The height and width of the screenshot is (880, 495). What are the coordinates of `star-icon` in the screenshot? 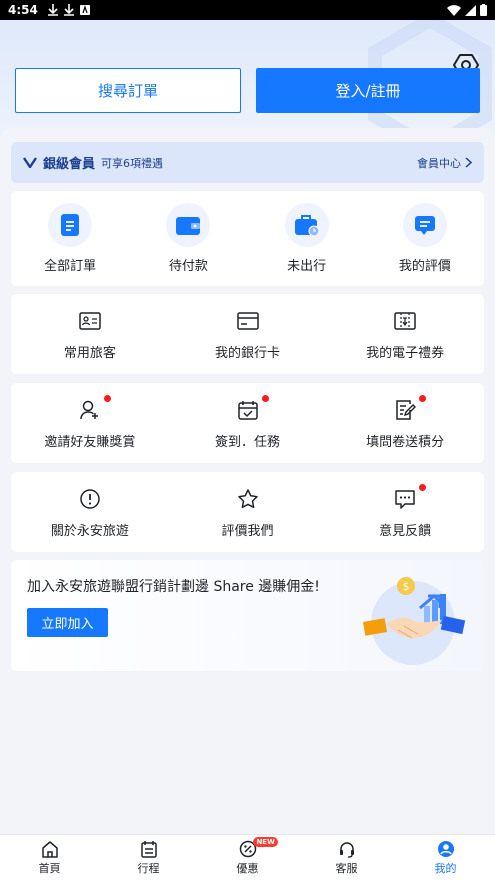 It's located at (248, 499).